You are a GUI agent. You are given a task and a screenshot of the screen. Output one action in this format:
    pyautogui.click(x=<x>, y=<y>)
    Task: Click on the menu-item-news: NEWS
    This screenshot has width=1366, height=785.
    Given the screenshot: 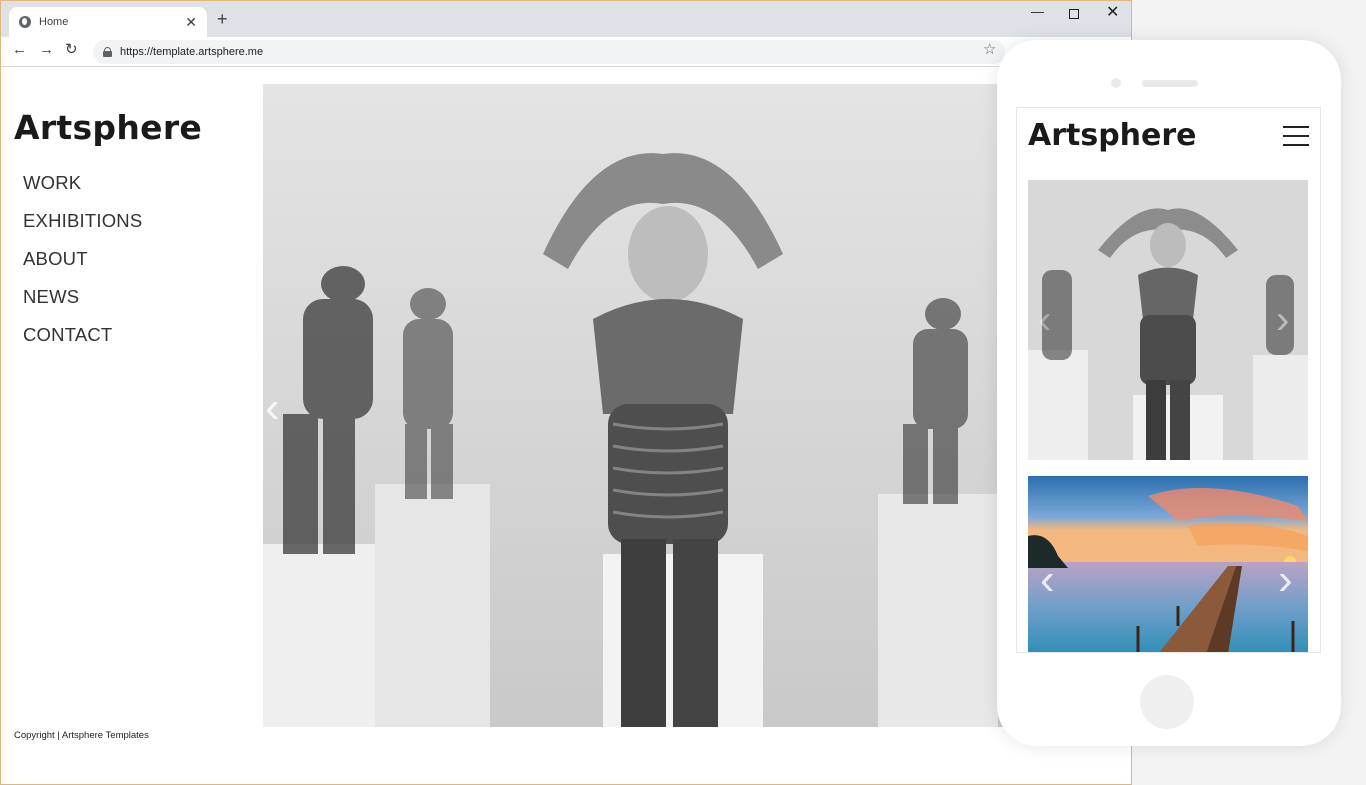 What is the action you would take?
    pyautogui.click(x=82, y=305)
    